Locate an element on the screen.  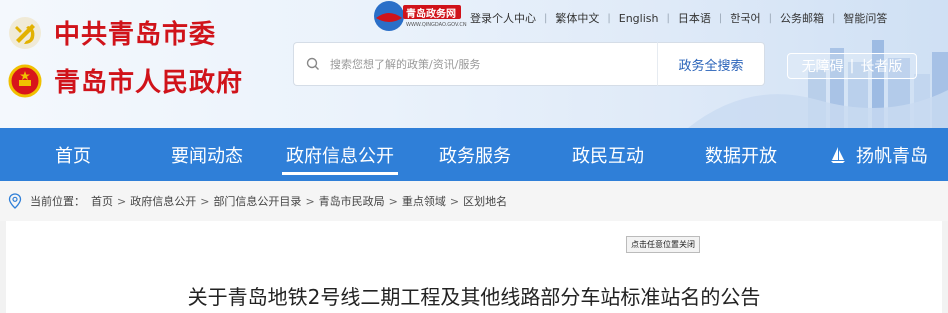
nav-label: 要闻动态 is located at coordinates (207, 156).